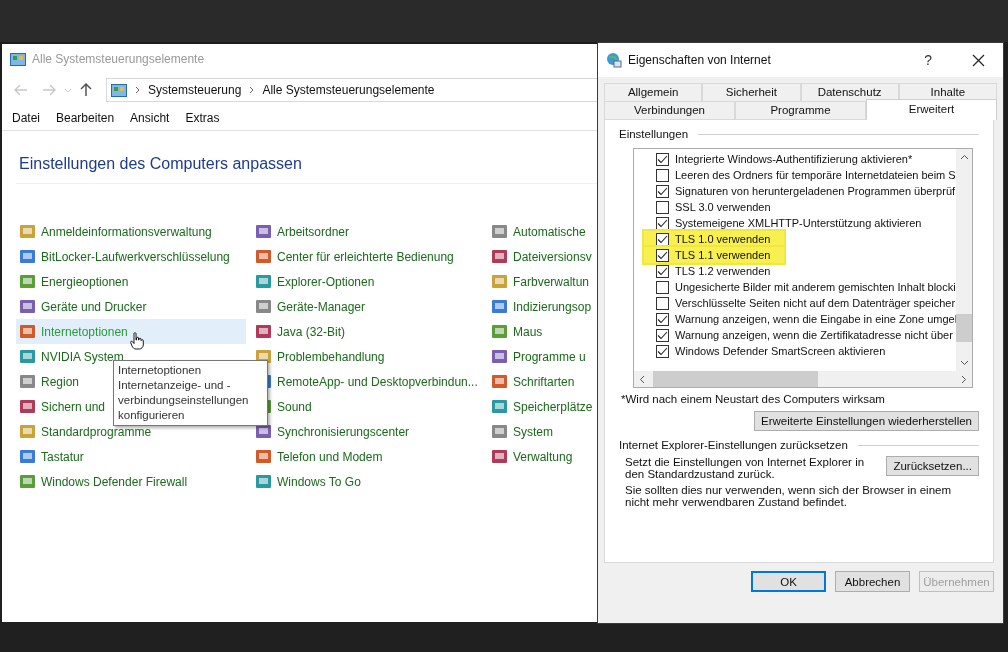 The width and height of the screenshot is (1008, 652). I want to click on scroll-up-icon, so click(964, 157).